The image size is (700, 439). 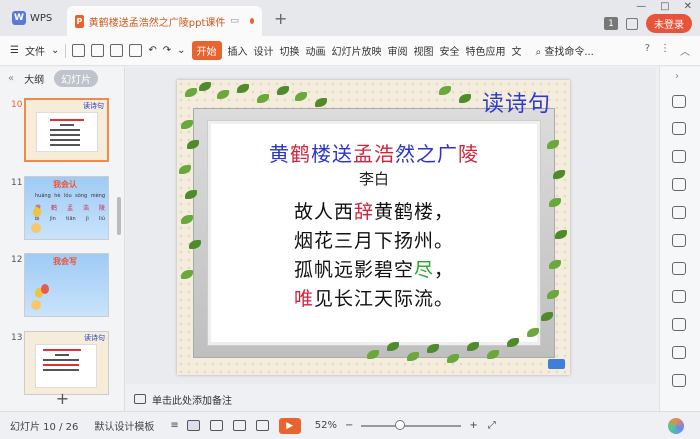 I want to click on slide-thumbnail-12: 我会写, so click(x=66, y=285).